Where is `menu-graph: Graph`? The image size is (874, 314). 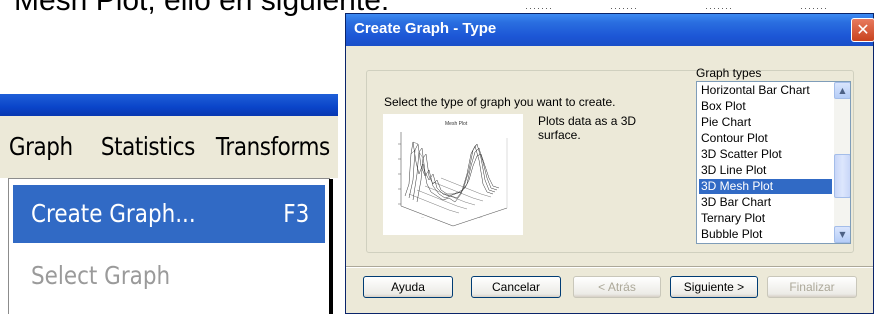 menu-graph: Graph is located at coordinates (41, 147).